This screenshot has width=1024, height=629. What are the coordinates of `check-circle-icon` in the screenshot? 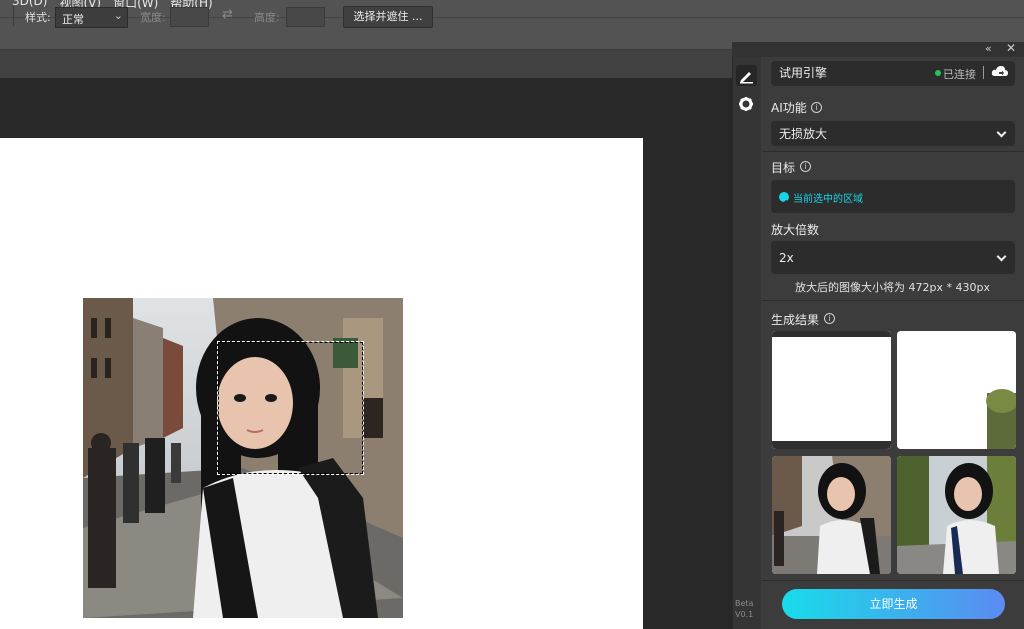 It's located at (784, 198).